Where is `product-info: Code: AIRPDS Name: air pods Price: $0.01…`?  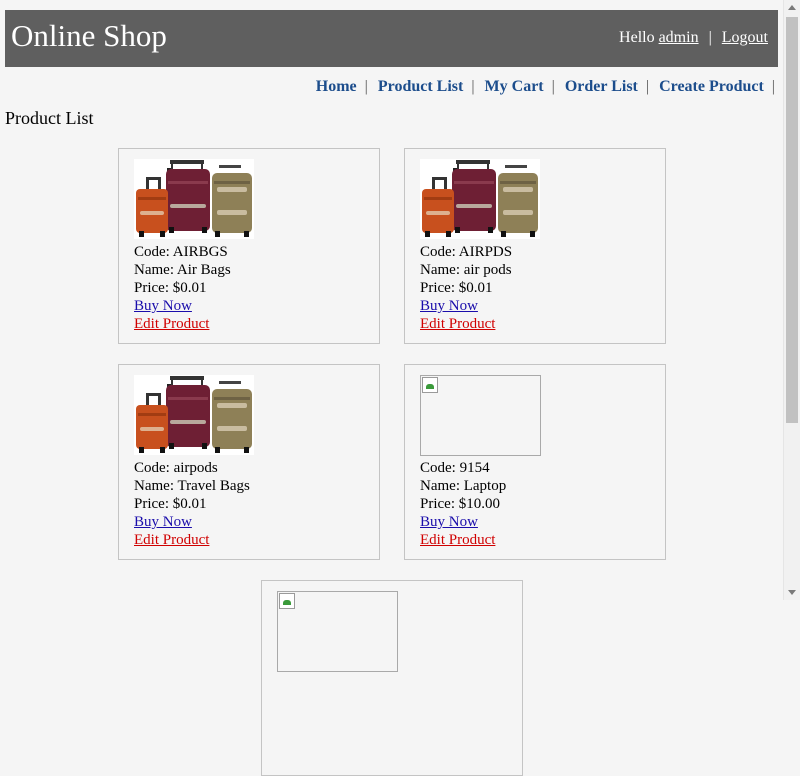
product-info: Code: AIRPDS Name: air pods Price: $0.01… is located at coordinates (466, 288).